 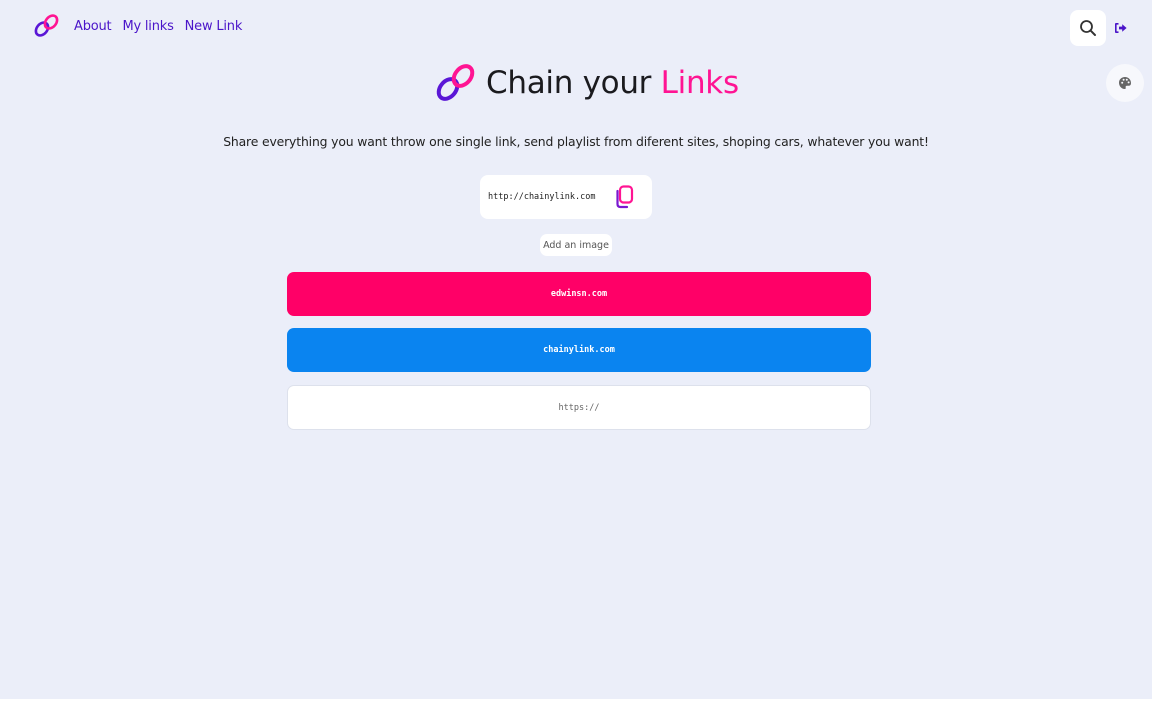 I want to click on share-url-box: http://chainylink.com, so click(x=566, y=197).